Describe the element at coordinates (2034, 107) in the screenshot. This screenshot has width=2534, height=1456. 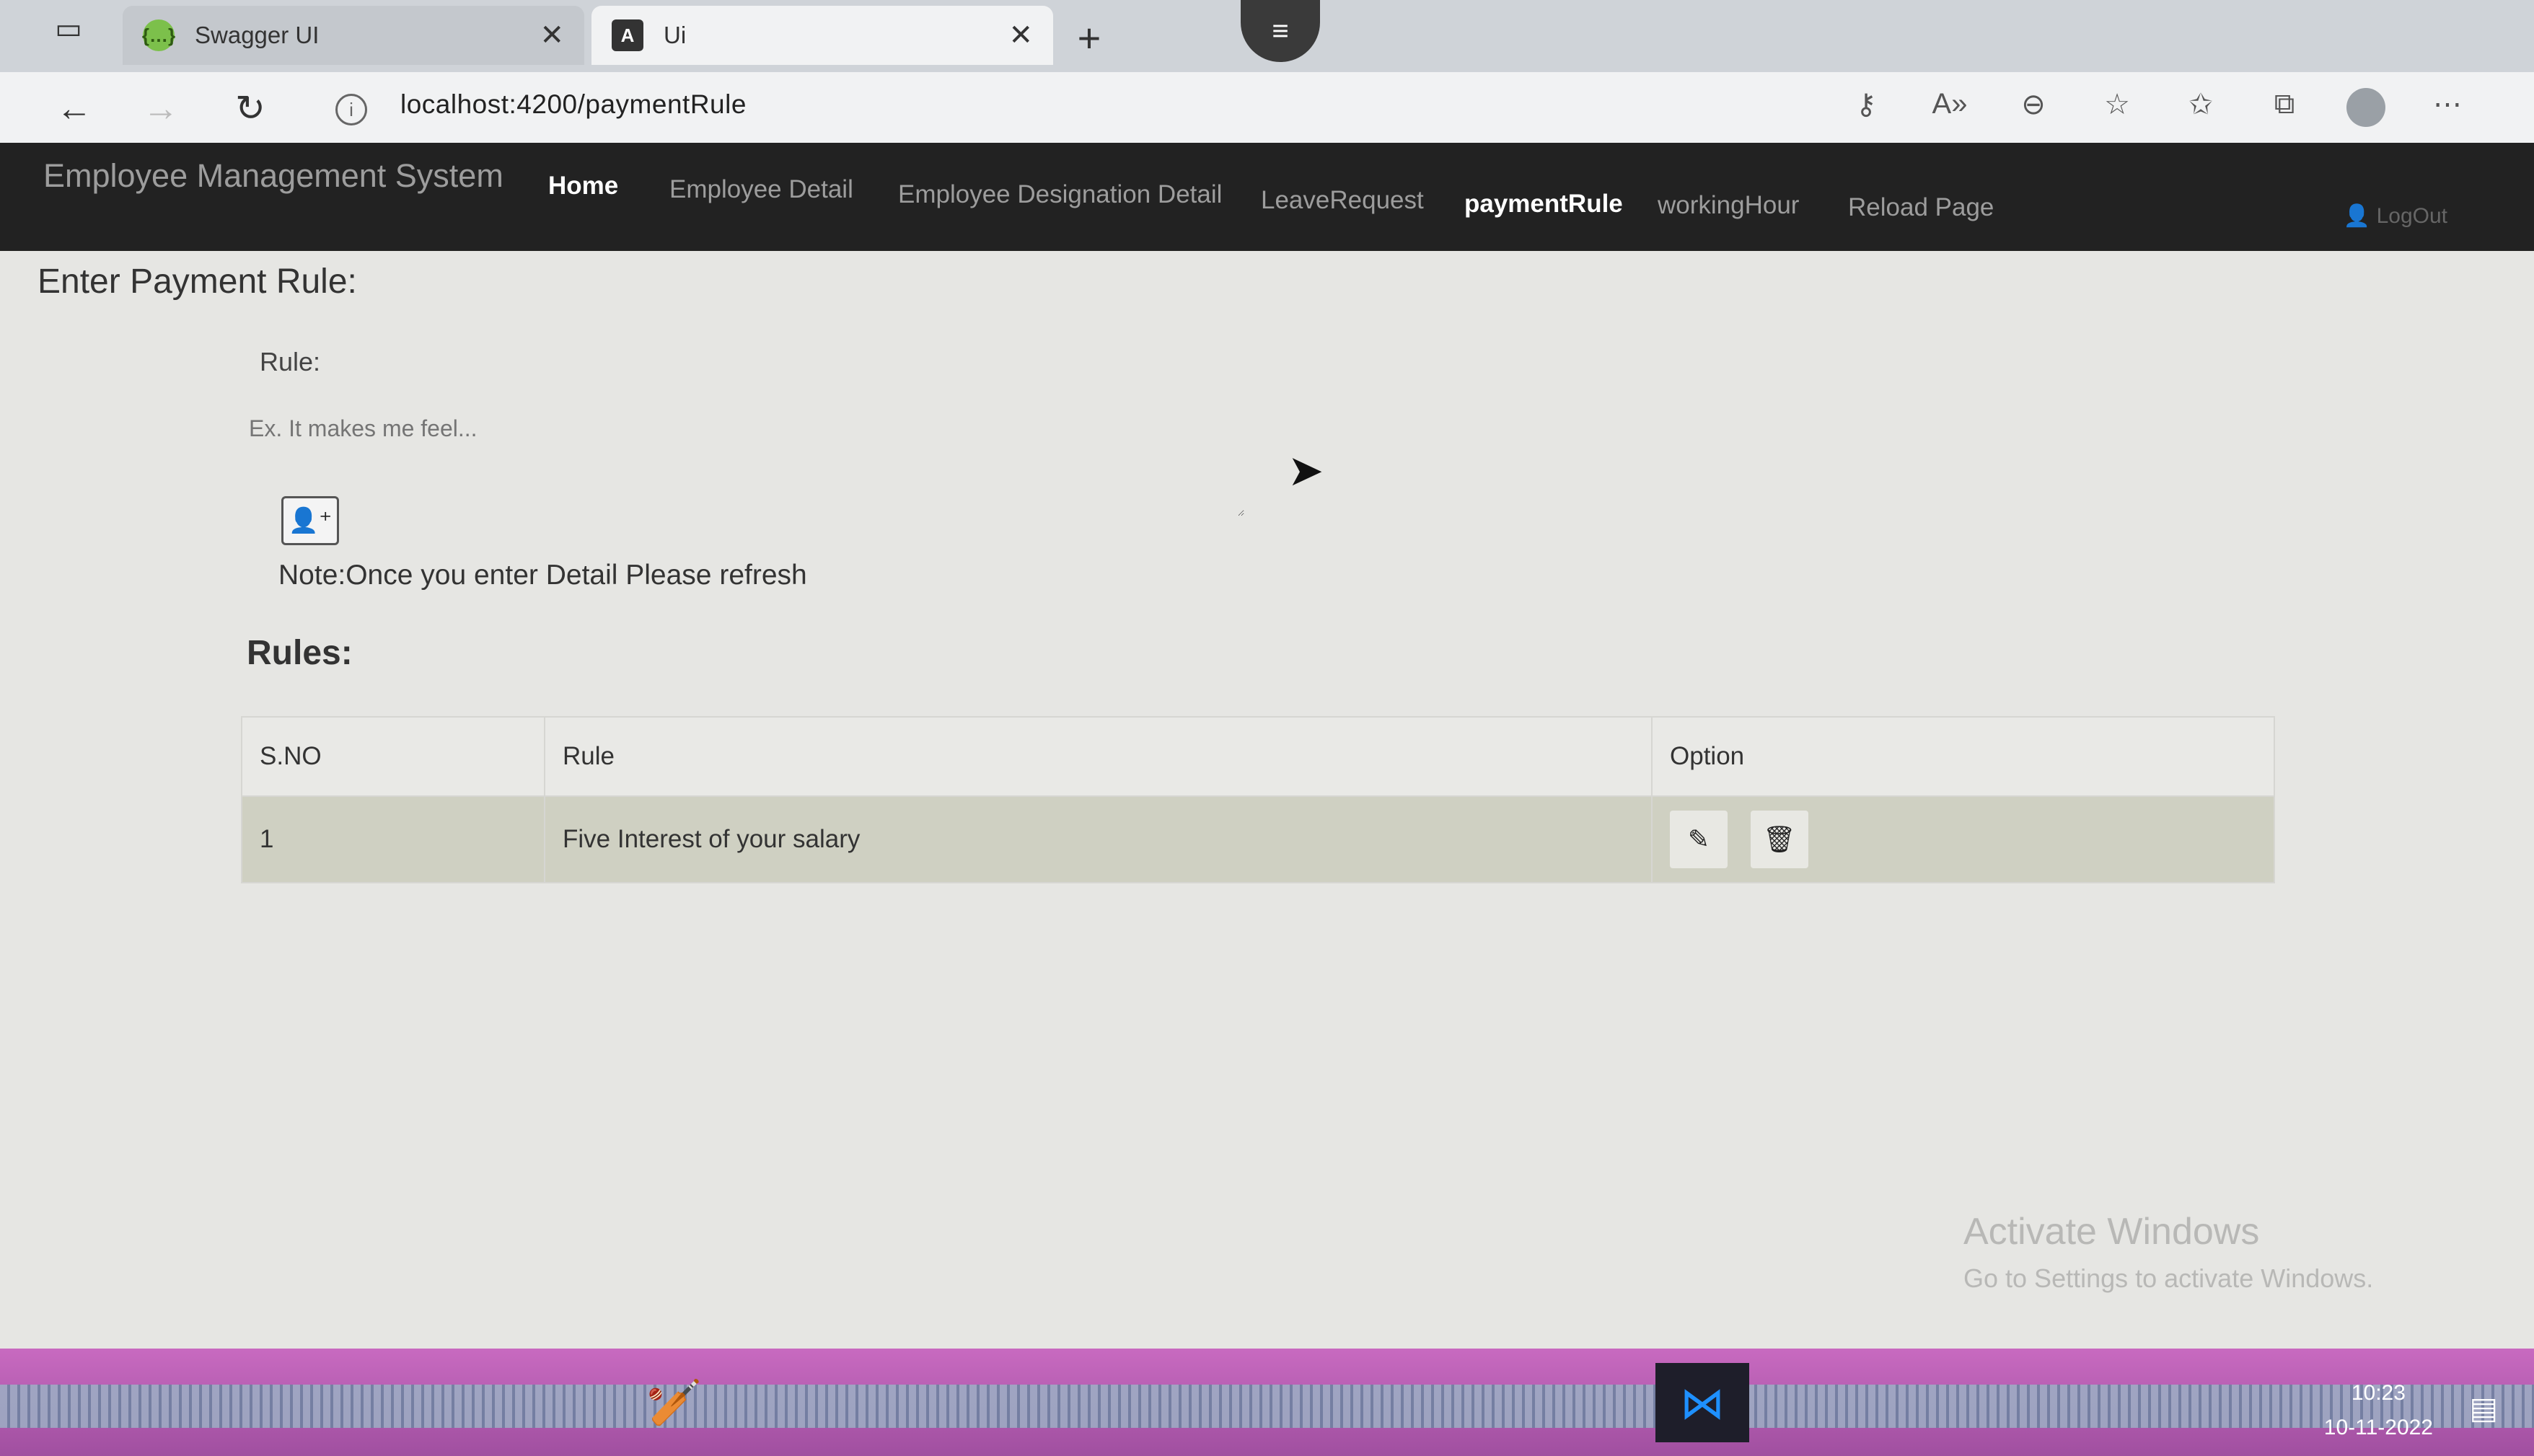
I see `zoom-out-icon: ⊖` at that location.